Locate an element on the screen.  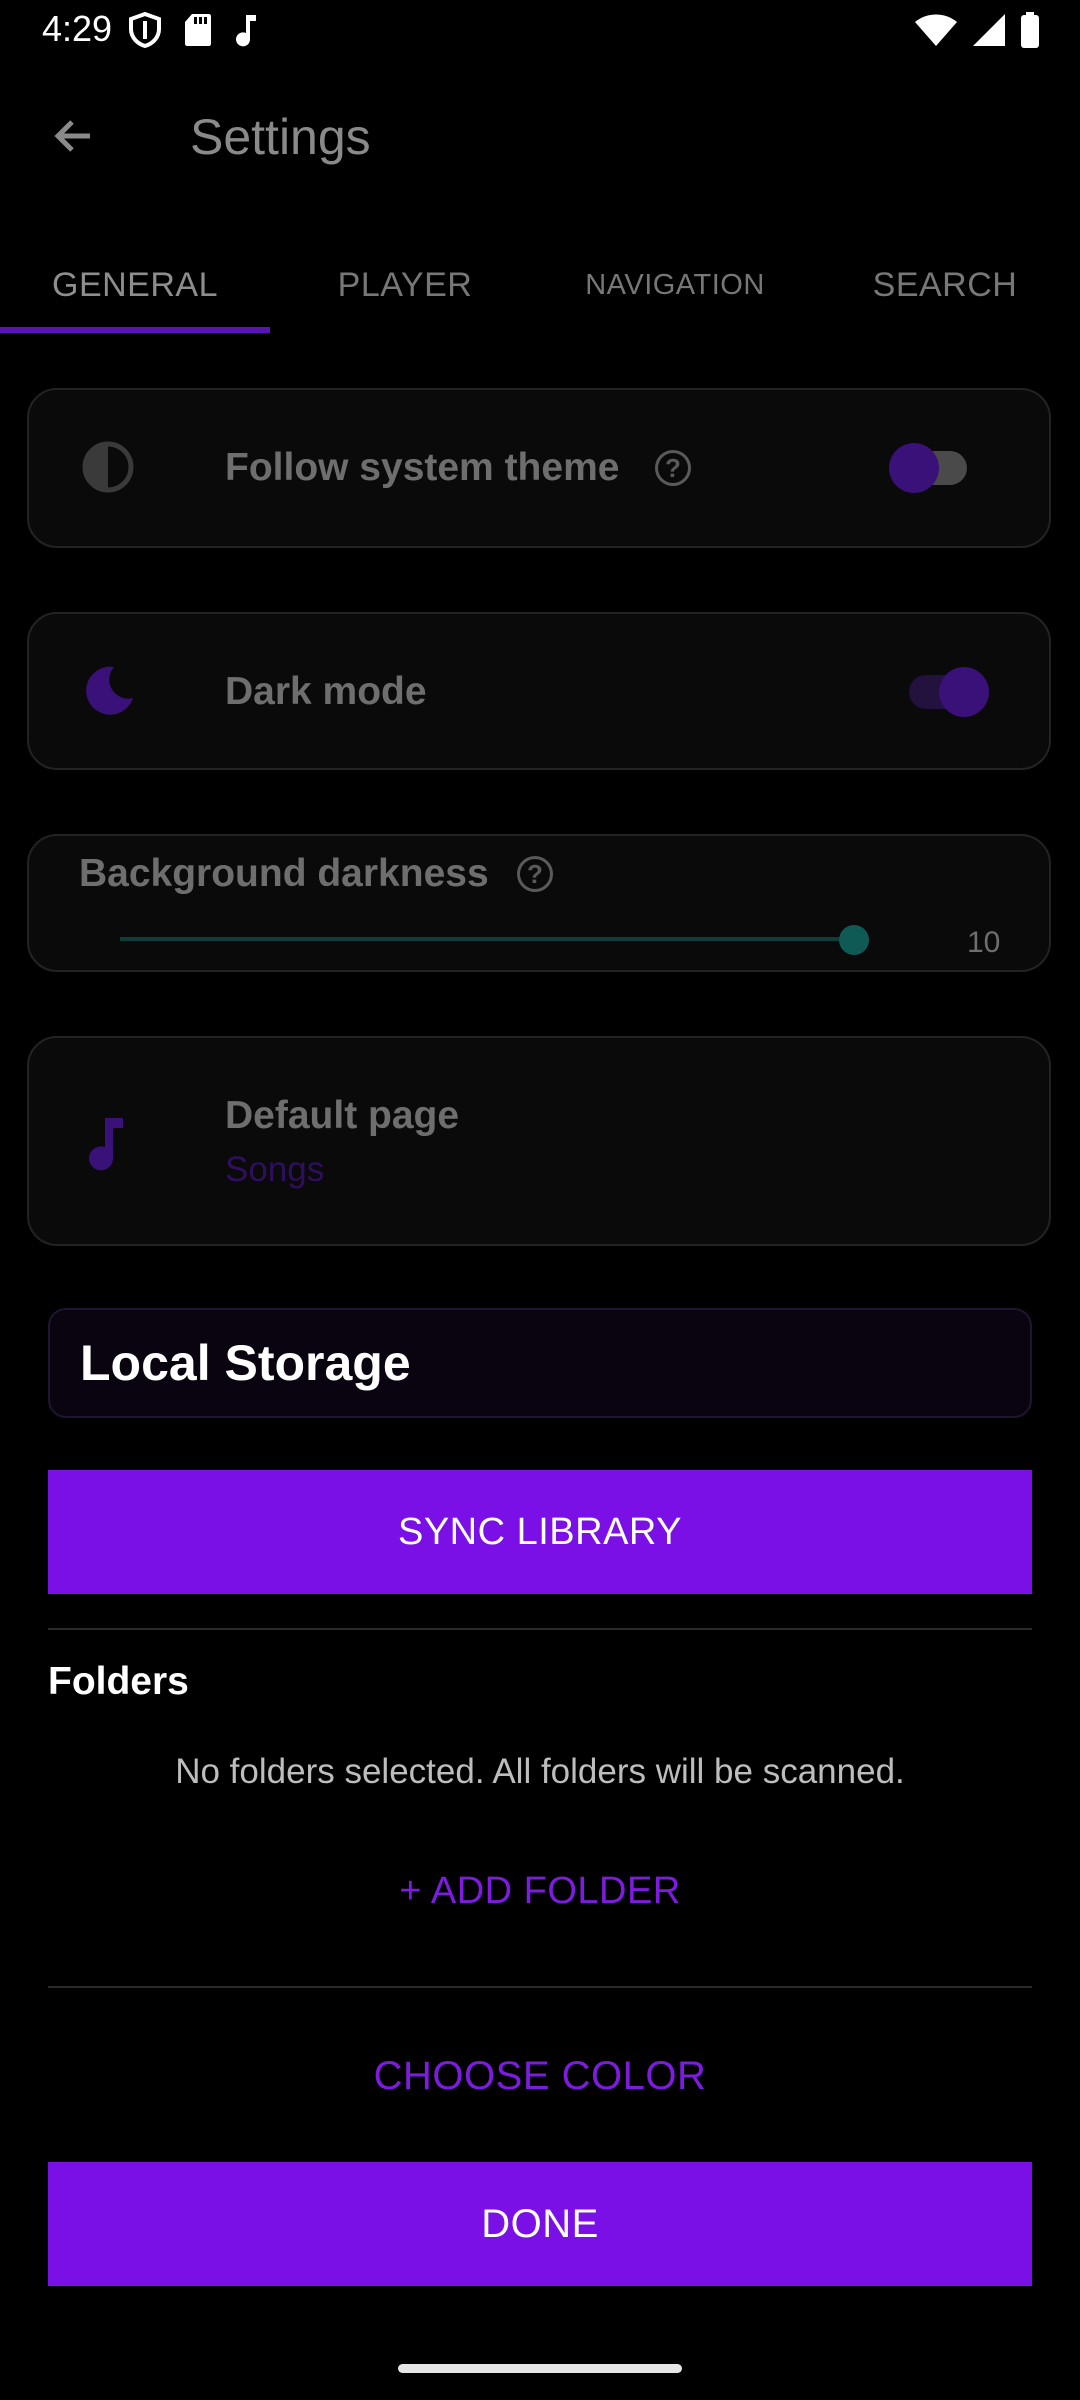
sync-library-button: SYNC LIBRARY is located at coordinates (540, 1532).